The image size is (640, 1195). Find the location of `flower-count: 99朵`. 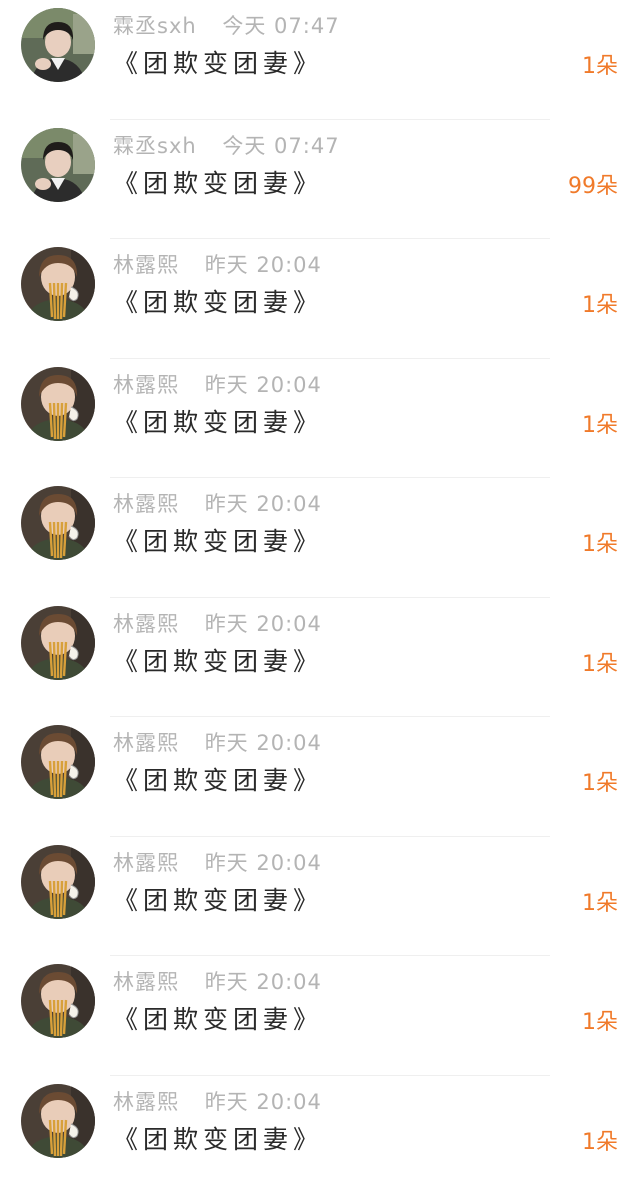

flower-count: 99朵 is located at coordinates (593, 184).